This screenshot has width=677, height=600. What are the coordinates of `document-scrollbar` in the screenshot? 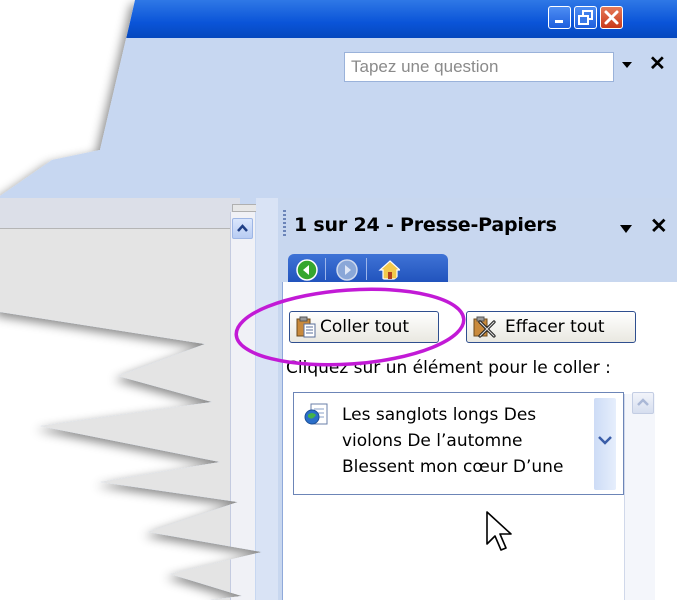 It's located at (242, 406).